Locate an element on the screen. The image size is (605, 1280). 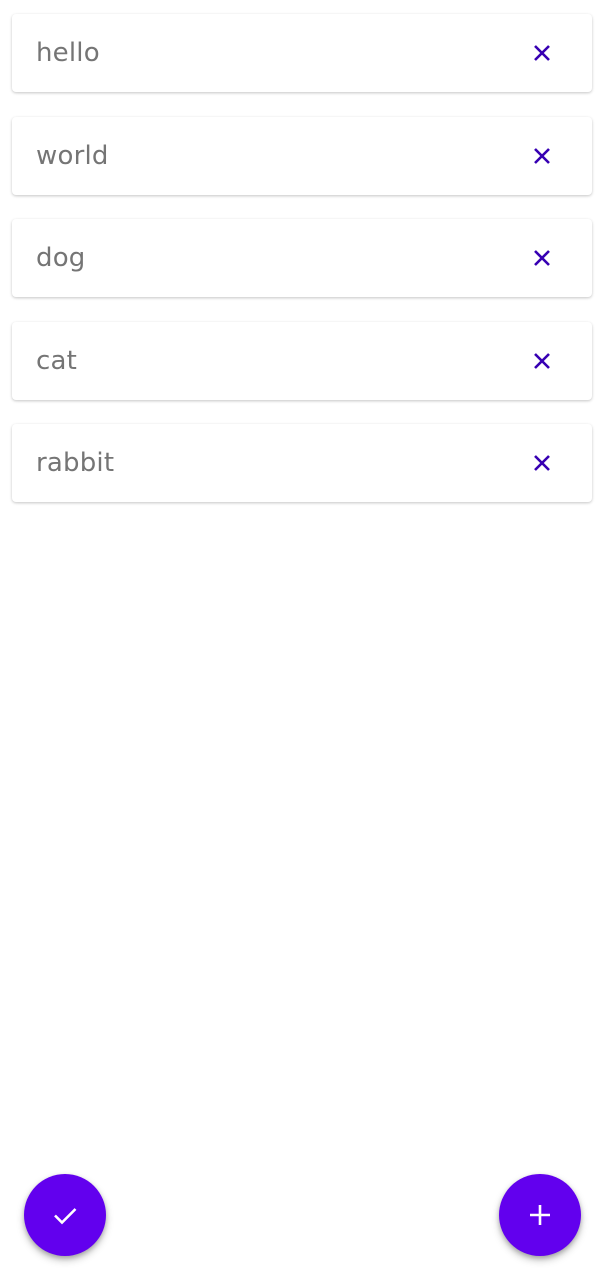
confirm-button is located at coordinates (65, 1215).